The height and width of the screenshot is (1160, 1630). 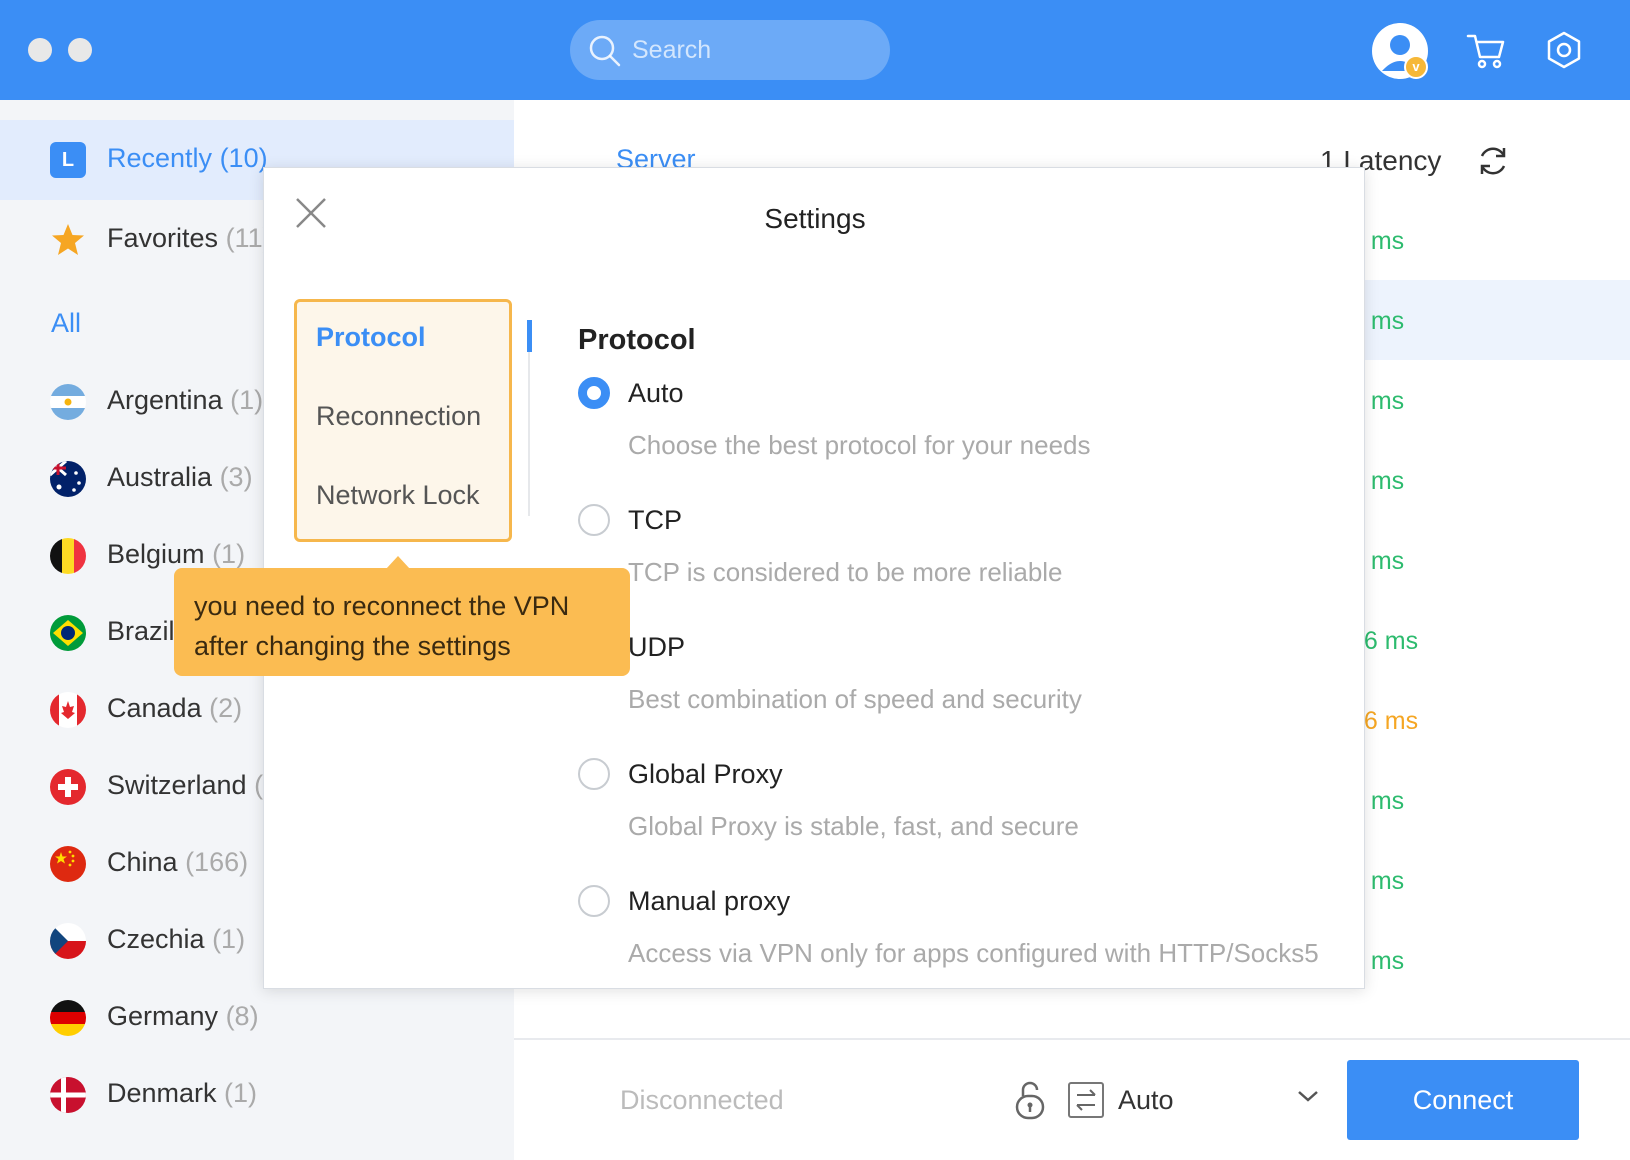 I want to click on sidebar-item-label: Czechia, so click(x=156, y=939).